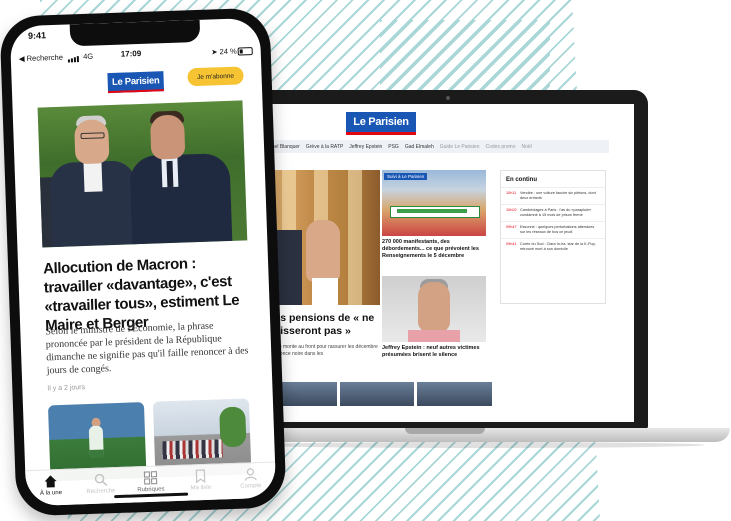  Describe the element at coordinates (527, 147) in the screenshot. I see `nav-item: Noël` at that location.